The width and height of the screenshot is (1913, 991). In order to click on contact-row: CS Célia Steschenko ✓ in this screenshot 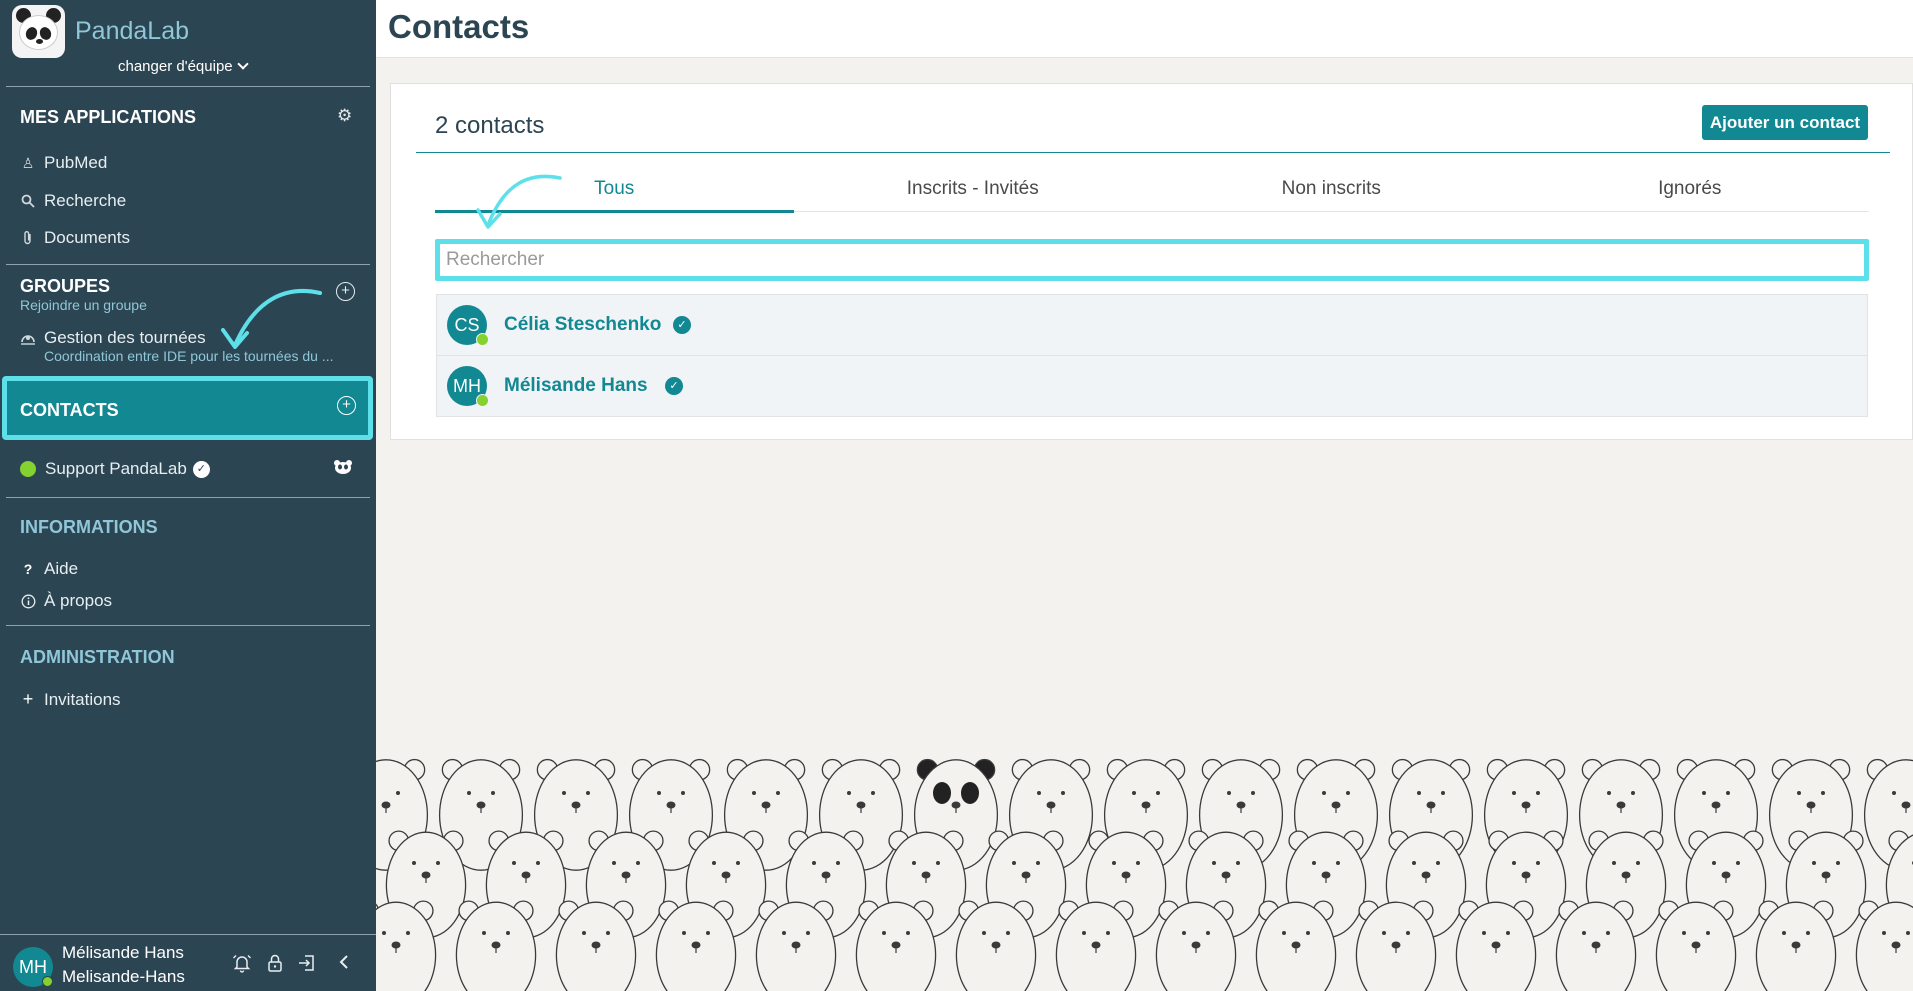, I will do `click(1152, 325)`.